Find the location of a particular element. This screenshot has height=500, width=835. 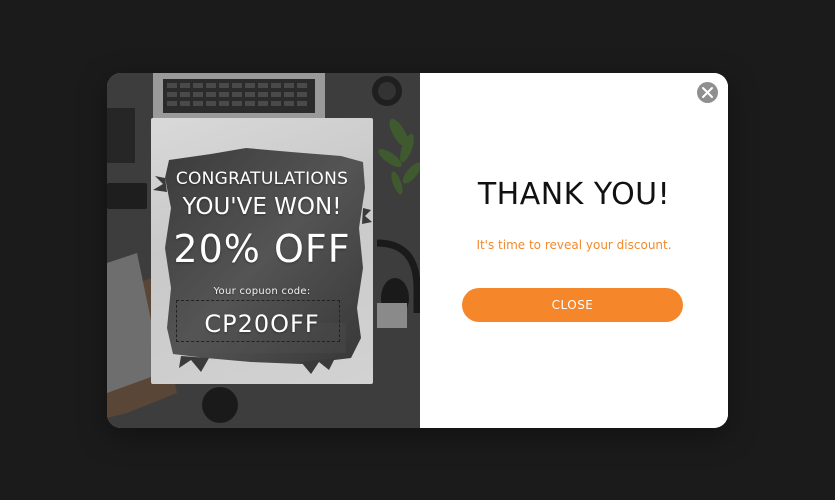

you-won-heading: YOU'VE WON! is located at coordinates (262, 207).